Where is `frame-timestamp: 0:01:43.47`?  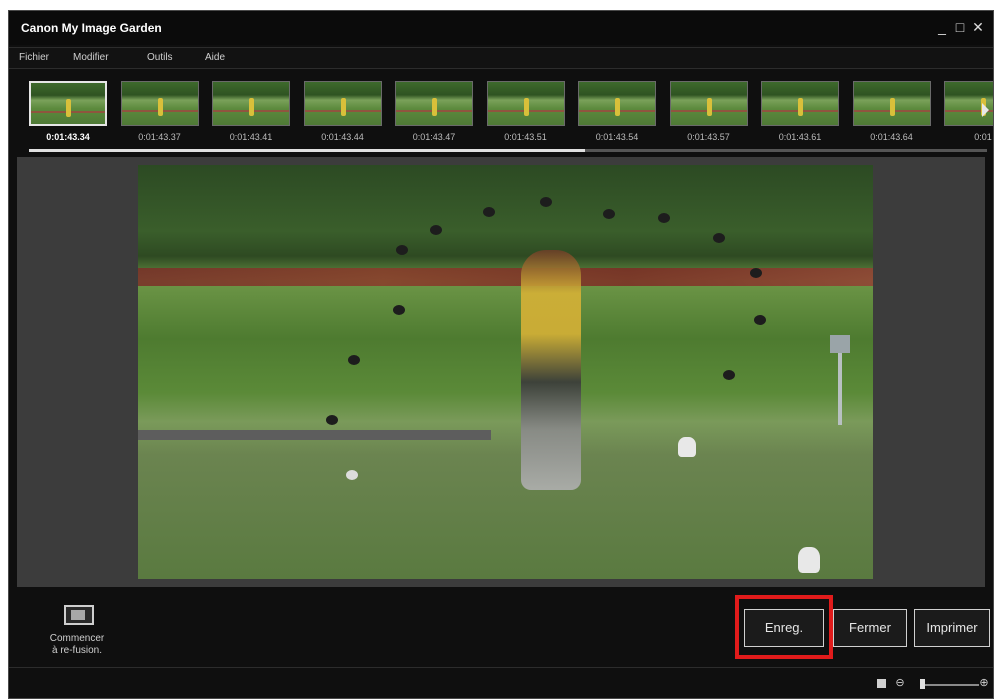 frame-timestamp: 0:01:43.47 is located at coordinates (434, 137).